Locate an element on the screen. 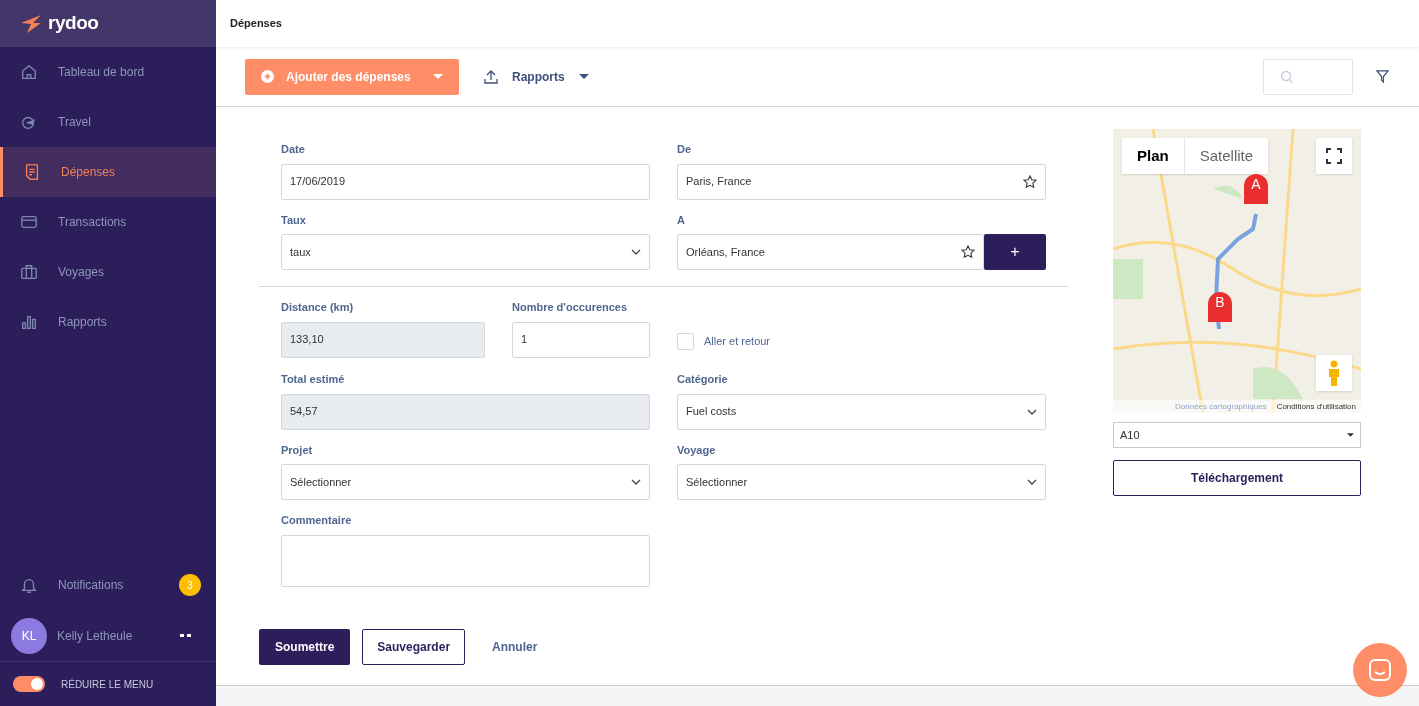 This screenshot has height=706, width=1419. save-button: Sauvegarder is located at coordinates (414, 646).